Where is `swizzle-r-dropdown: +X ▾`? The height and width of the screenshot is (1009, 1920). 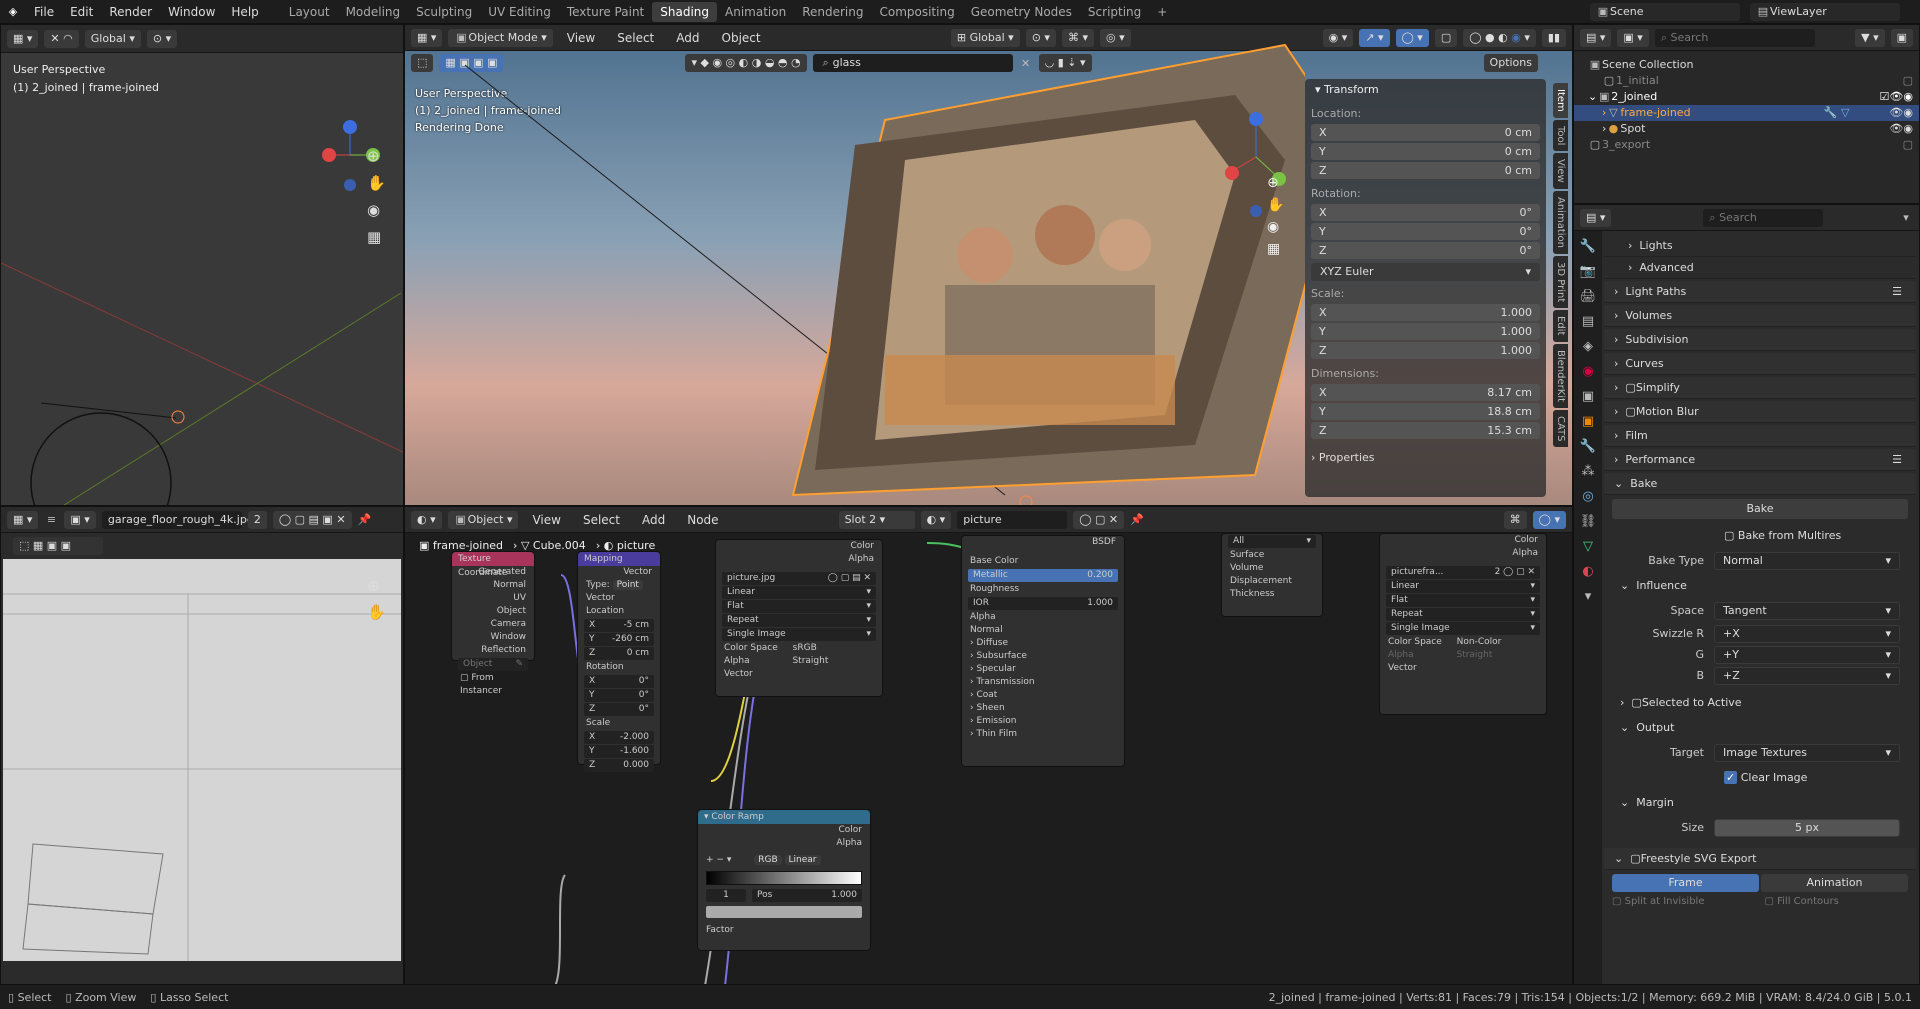
swizzle-r-dropdown: +X ▾ is located at coordinates (1807, 633).